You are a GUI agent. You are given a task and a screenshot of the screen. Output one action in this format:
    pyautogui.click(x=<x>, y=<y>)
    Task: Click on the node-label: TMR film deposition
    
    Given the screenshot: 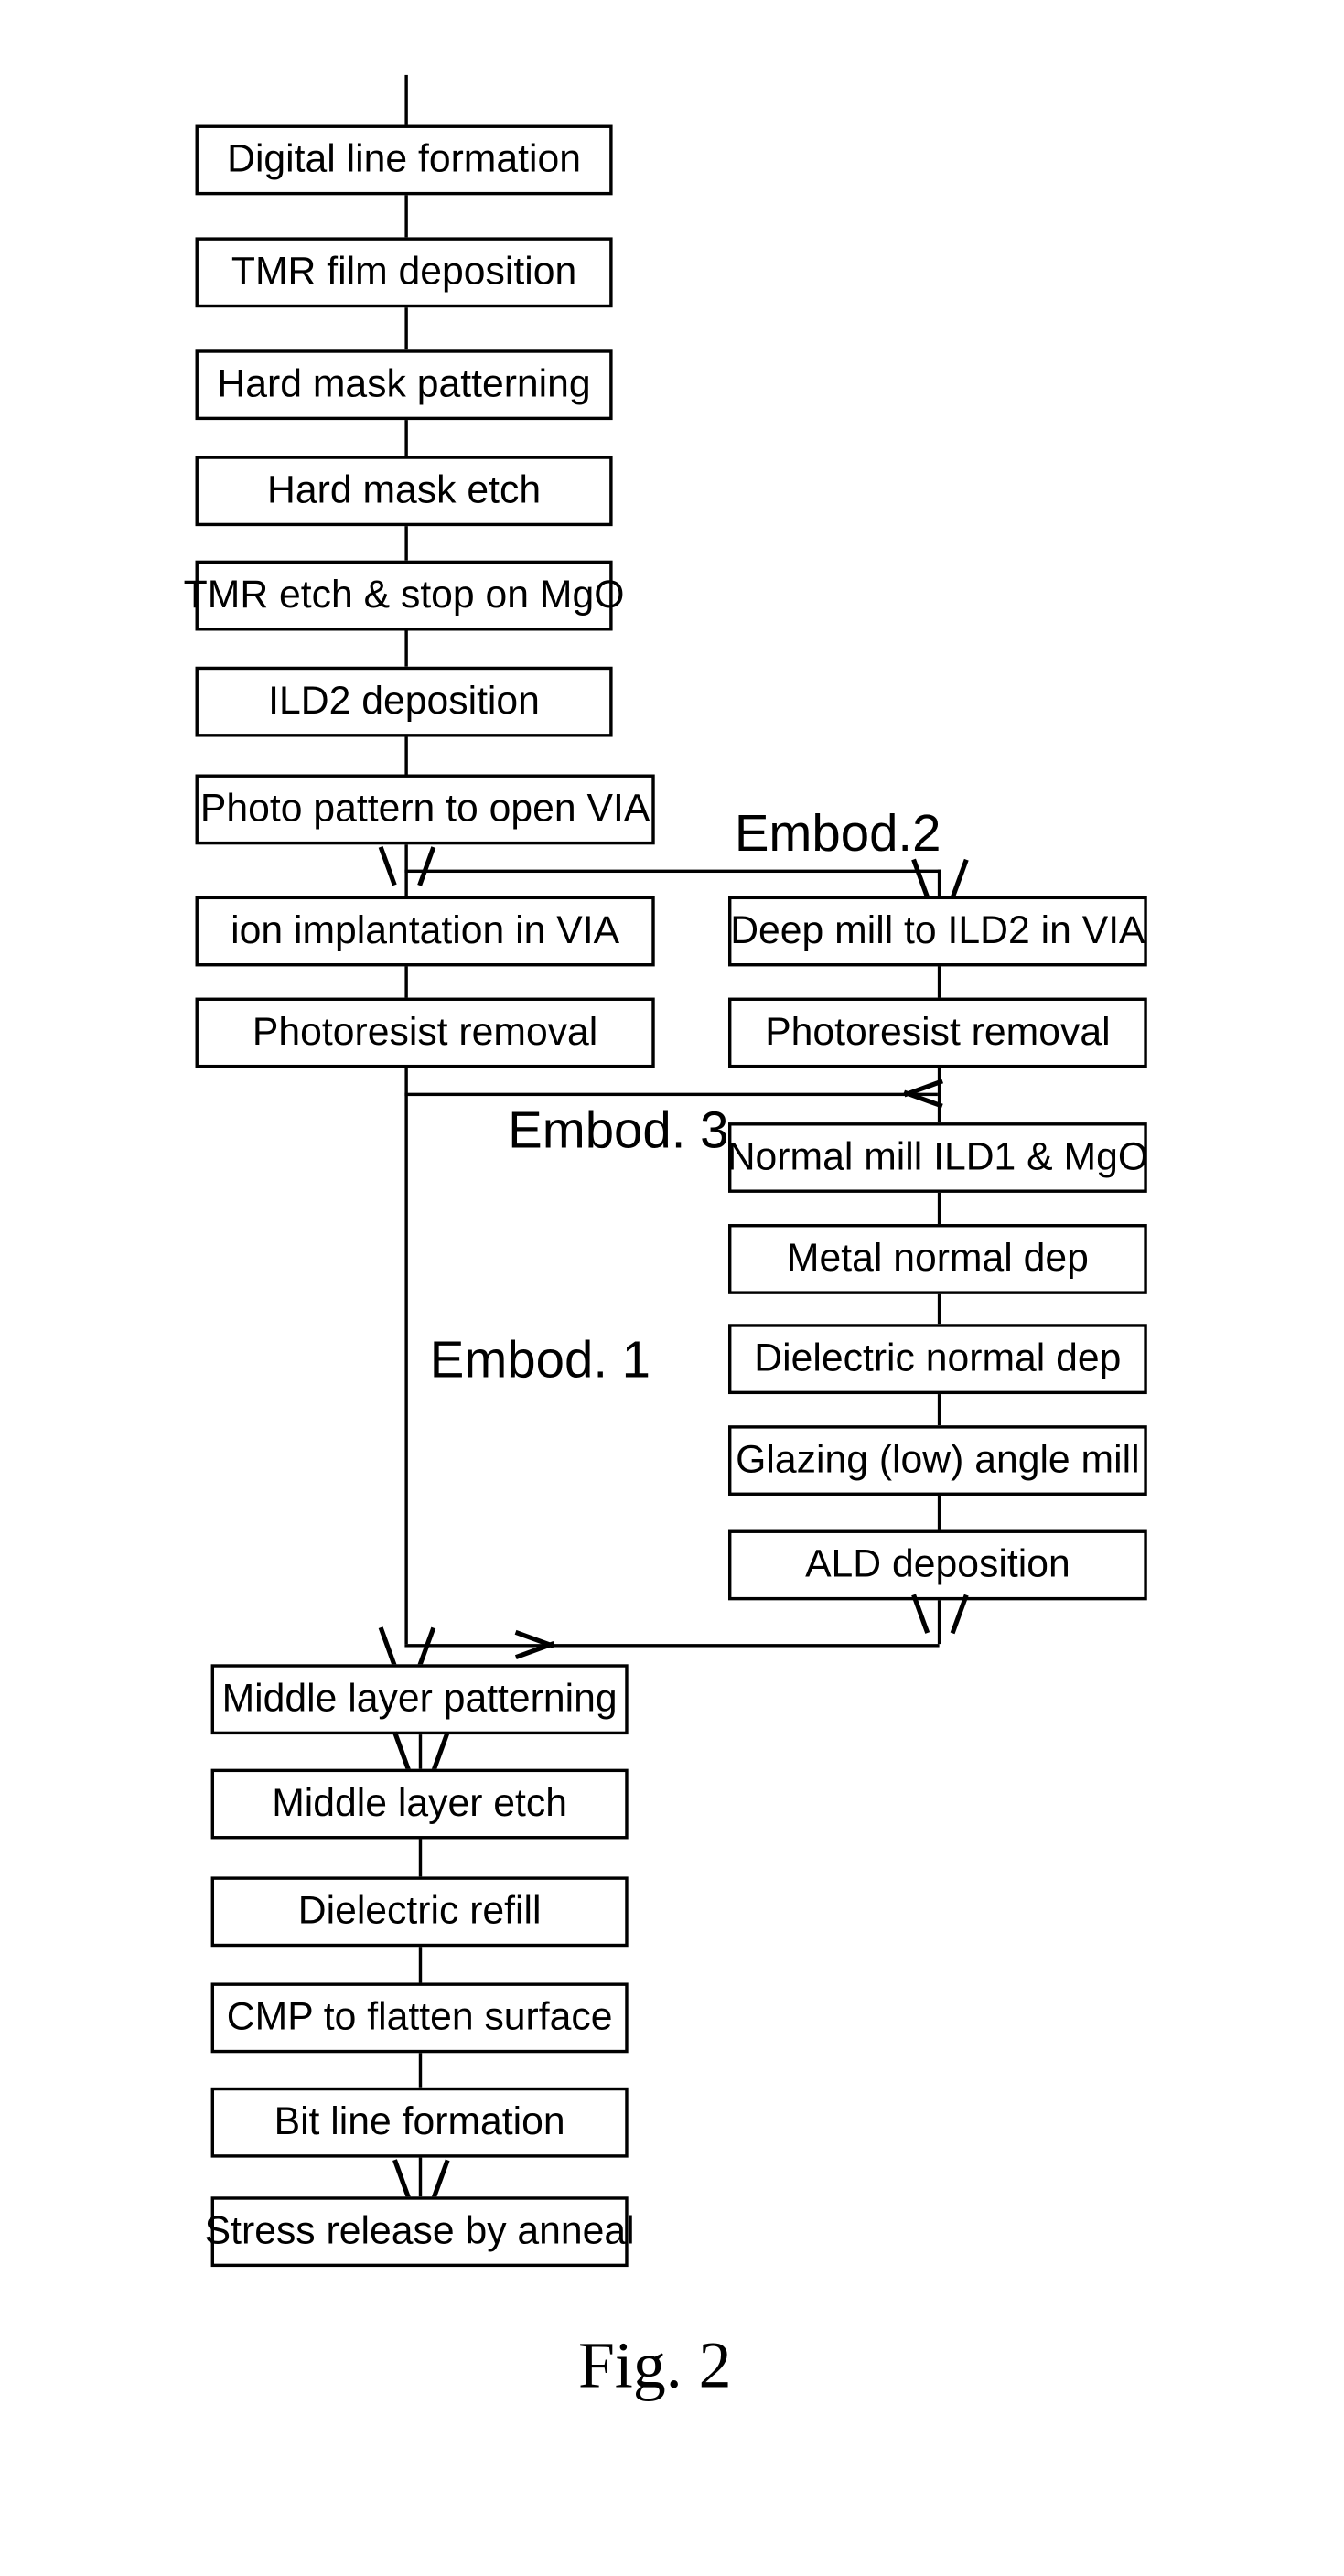 What is the action you would take?
    pyautogui.click(x=404, y=272)
    